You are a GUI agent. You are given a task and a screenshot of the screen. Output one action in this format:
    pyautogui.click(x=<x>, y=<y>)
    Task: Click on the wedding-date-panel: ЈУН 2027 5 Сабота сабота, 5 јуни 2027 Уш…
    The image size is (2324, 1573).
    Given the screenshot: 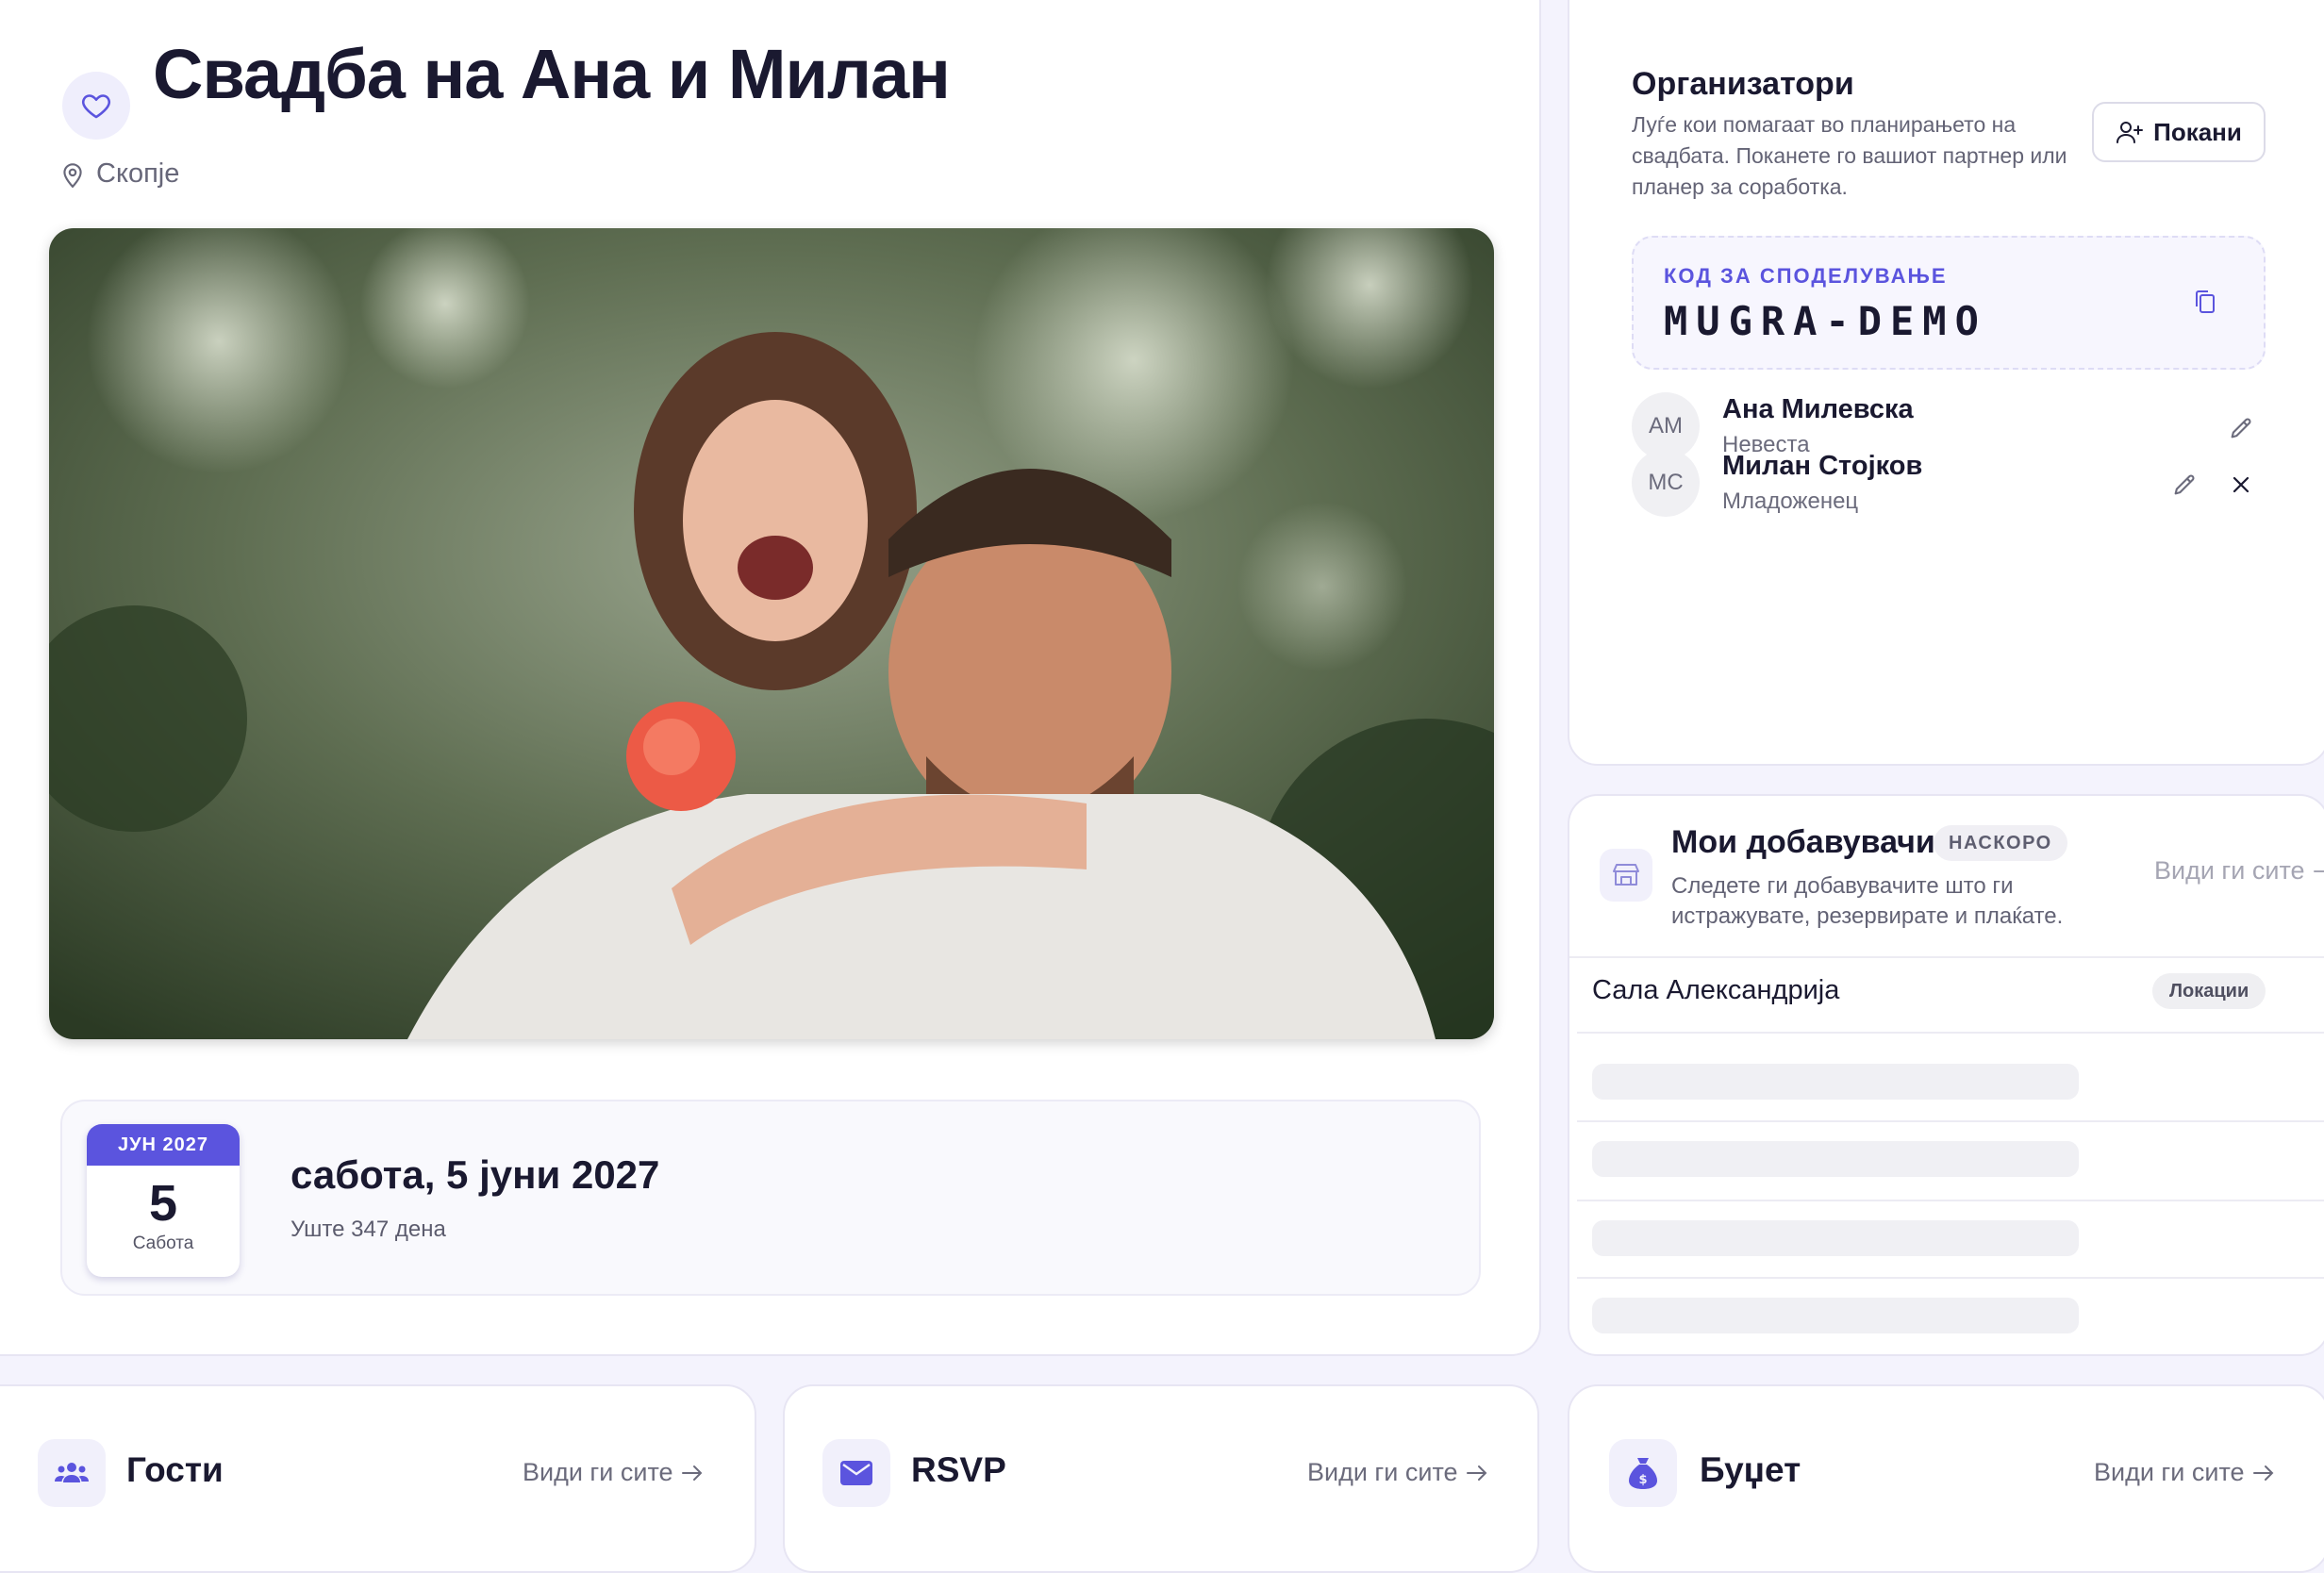 What is the action you would take?
    pyautogui.click(x=771, y=1198)
    